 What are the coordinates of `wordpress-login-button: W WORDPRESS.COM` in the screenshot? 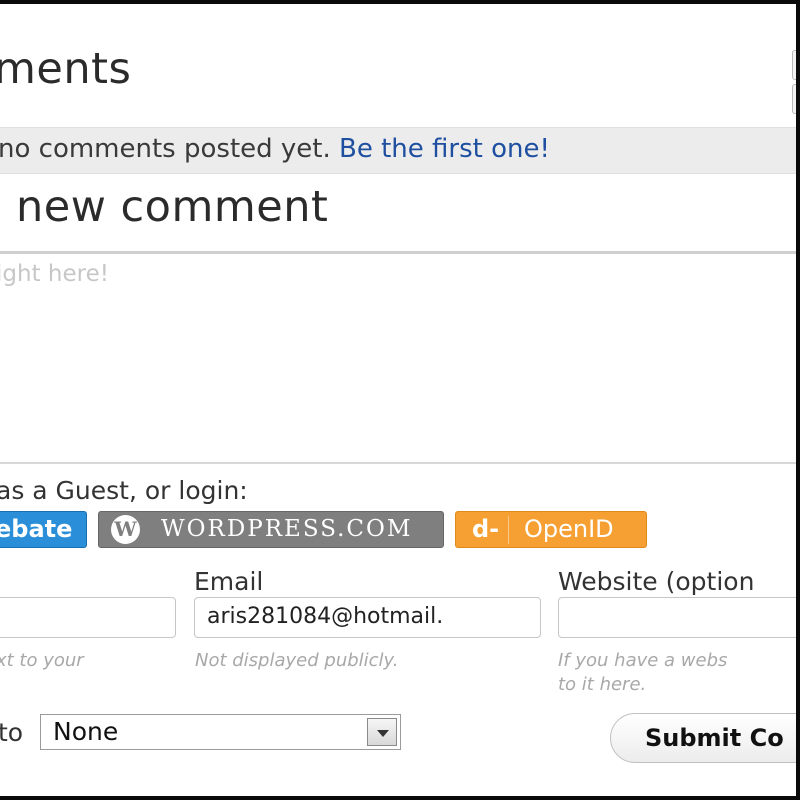 It's located at (271, 529).